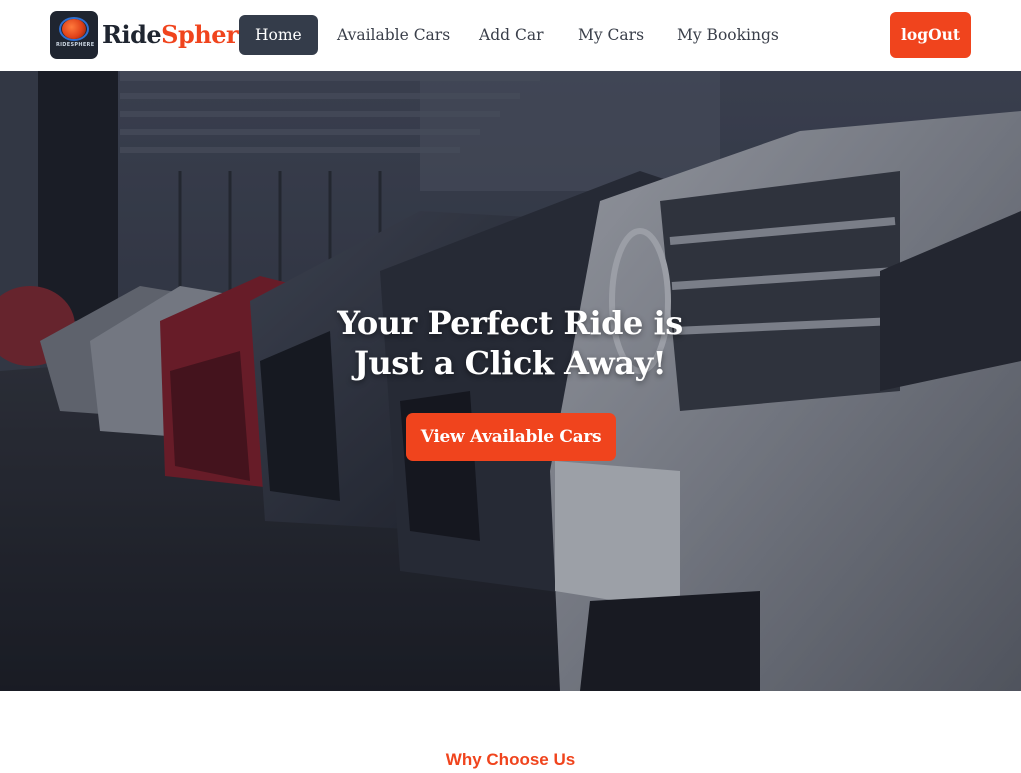  I want to click on view-available-cars-button: View Available Cars, so click(511, 437).